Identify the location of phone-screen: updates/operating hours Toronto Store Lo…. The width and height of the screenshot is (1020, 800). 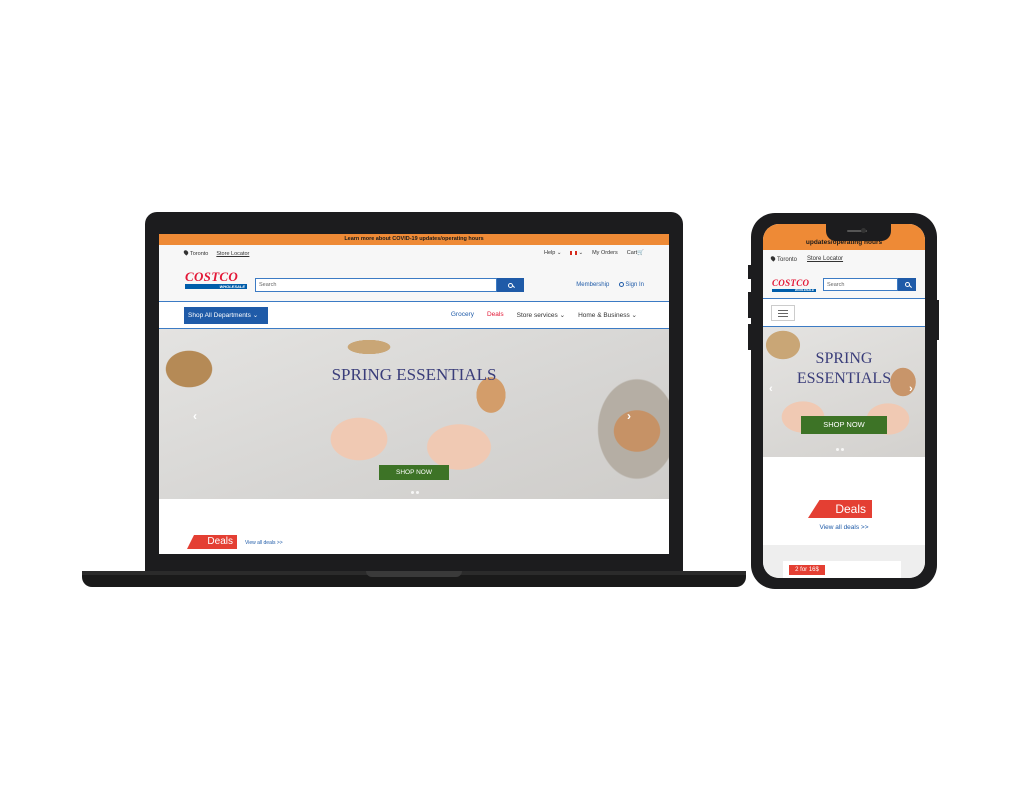
(844, 401).